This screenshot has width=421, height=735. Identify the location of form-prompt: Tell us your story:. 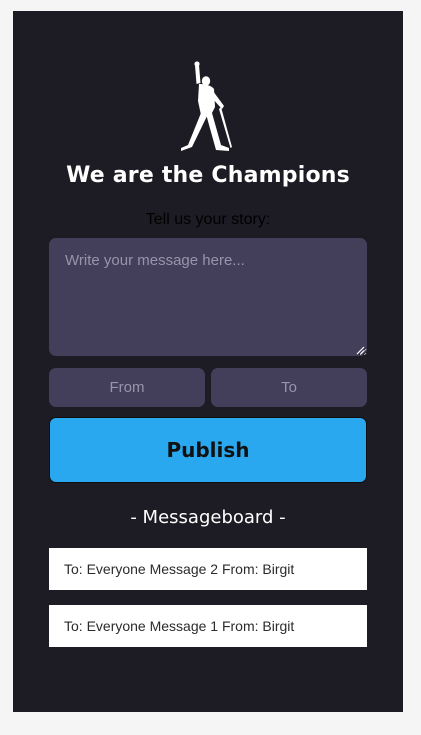
(208, 219).